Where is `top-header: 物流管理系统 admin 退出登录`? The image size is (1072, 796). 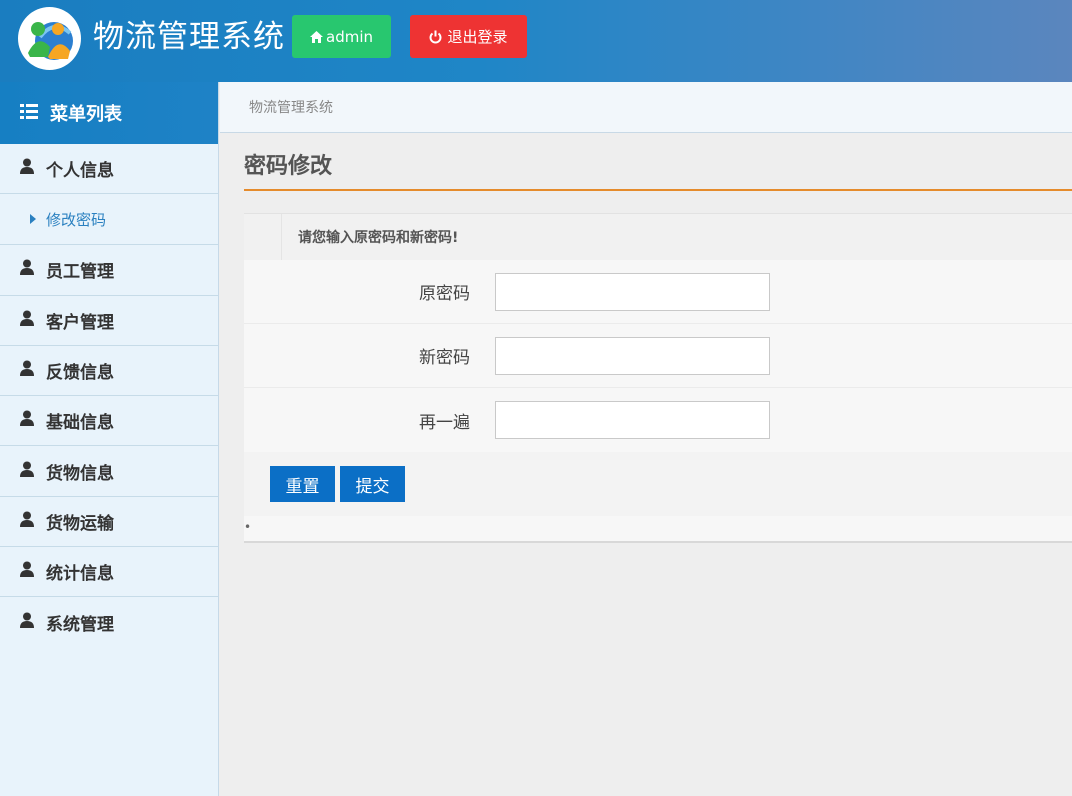
top-header: 物流管理系统 admin 退出登录 is located at coordinates (536, 41).